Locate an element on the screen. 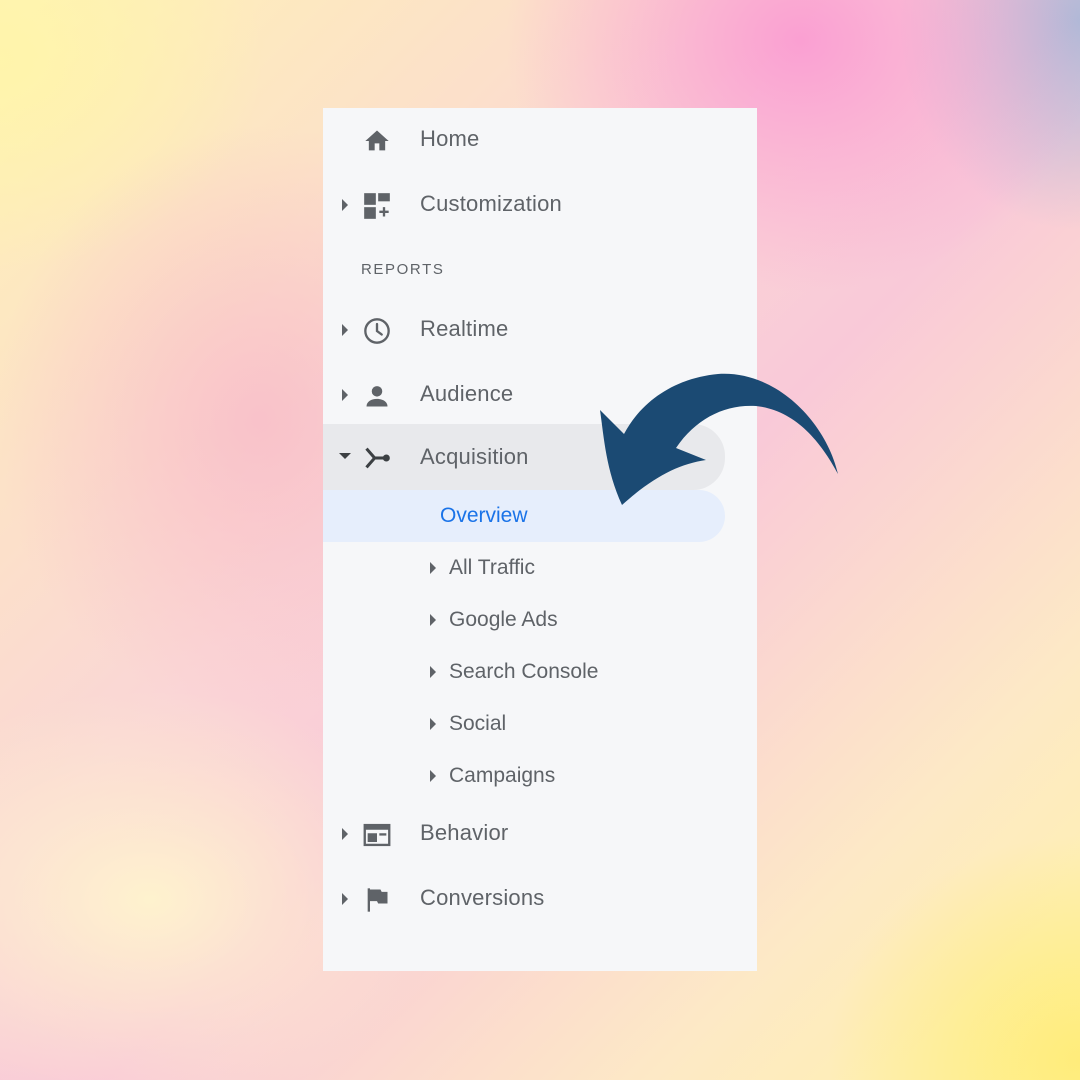 The image size is (1080, 1080). sidebar-item-customization: Customization is located at coordinates (540, 205).